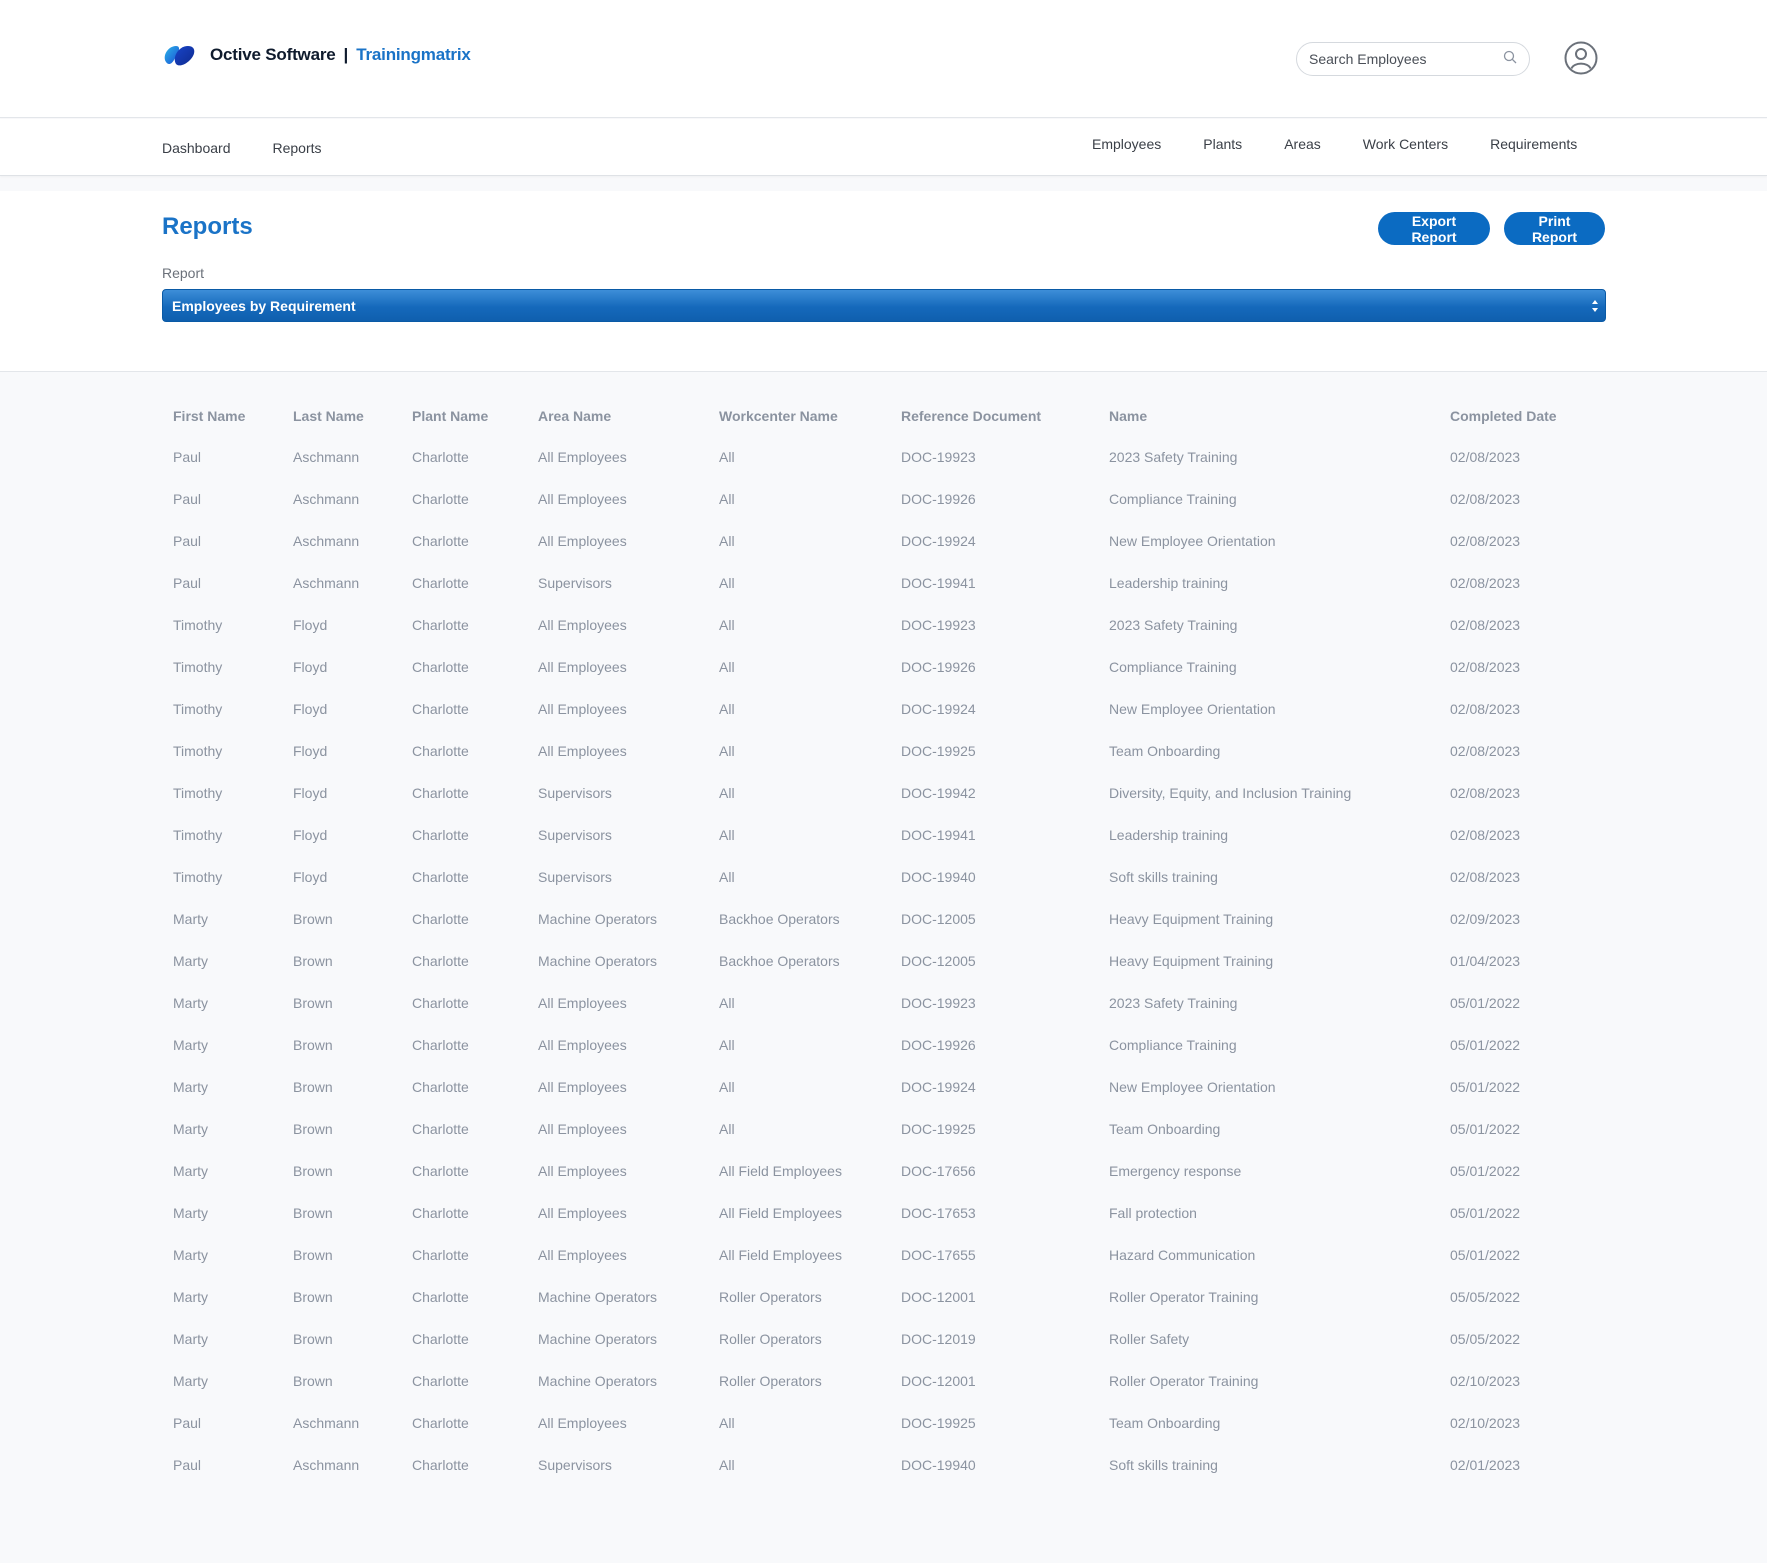 Image resolution: width=1767 pixels, height=1563 pixels. Describe the element at coordinates (207, 226) in the screenshot. I see `page-title: Reports` at that location.